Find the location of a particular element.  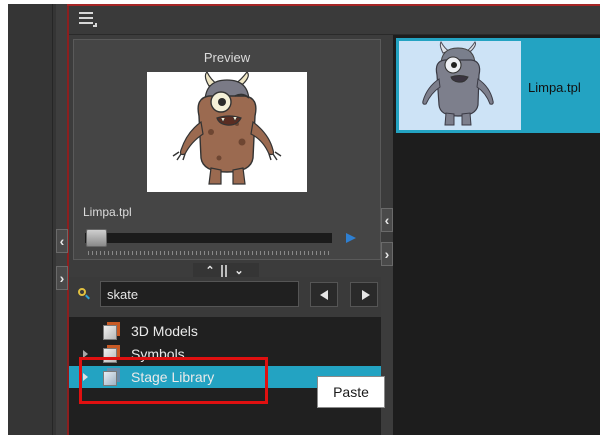

play-icon is located at coordinates (351, 238).